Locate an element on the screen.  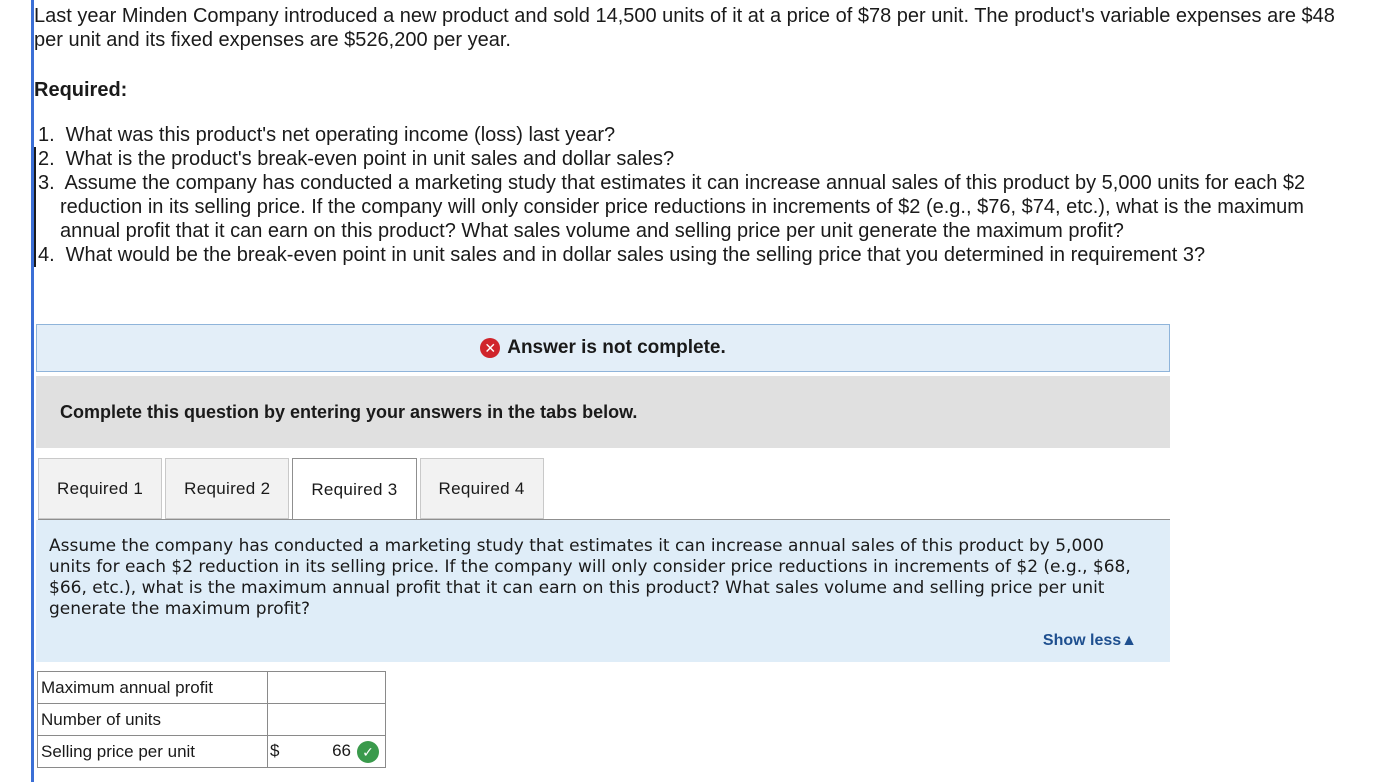
requirement-number: 3. is located at coordinates (46, 183).